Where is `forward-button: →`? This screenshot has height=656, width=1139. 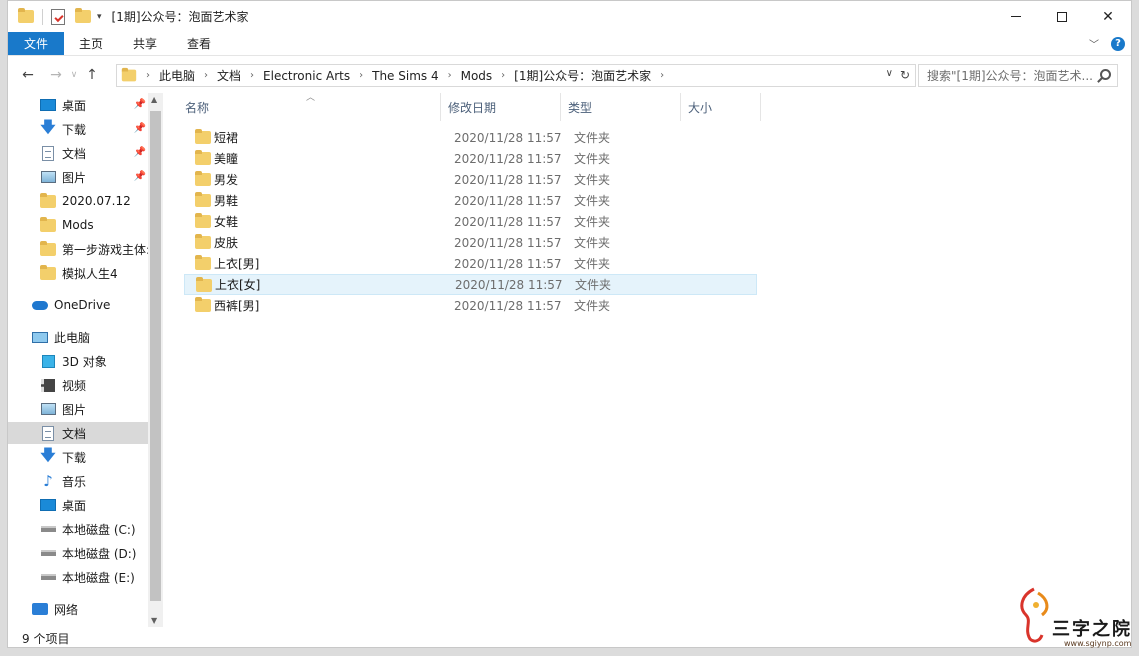
forward-button: → is located at coordinates (56, 75).